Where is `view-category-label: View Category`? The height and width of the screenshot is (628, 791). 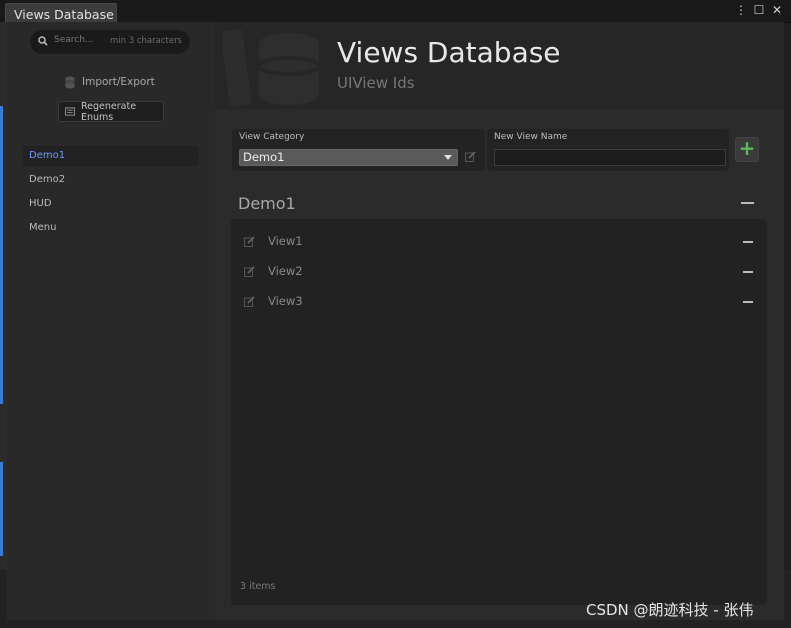 view-category-label: View Category is located at coordinates (272, 137).